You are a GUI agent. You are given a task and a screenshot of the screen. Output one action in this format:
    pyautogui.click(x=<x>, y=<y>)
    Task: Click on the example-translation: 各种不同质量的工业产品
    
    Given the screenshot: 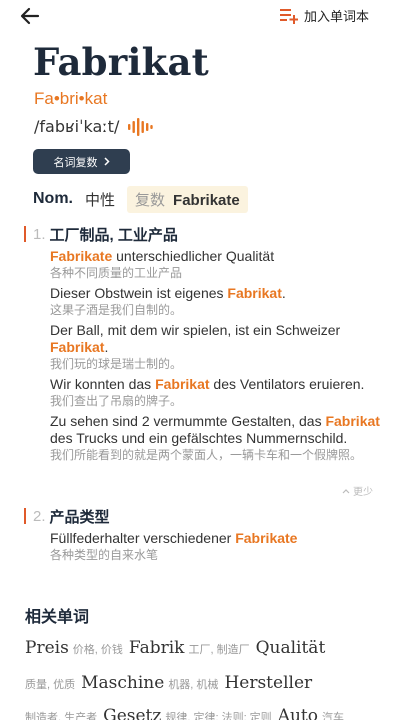 What is the action you would take?
    pyautogui.click(x=116, y=273)
    